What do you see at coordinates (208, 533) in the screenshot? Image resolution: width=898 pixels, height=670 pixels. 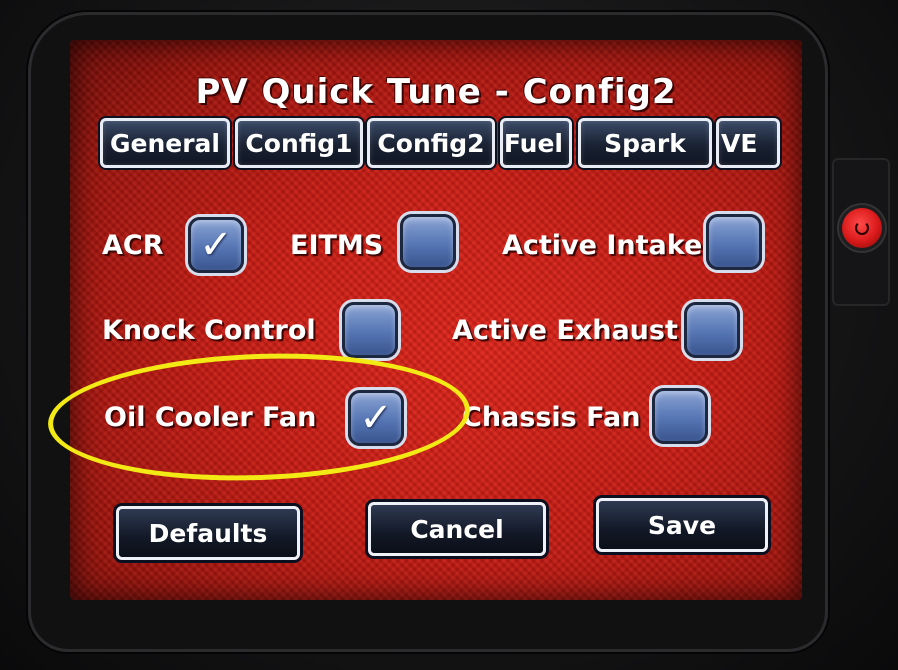 I see `defaults-button: Defaults` at bounding box center [208, 533].